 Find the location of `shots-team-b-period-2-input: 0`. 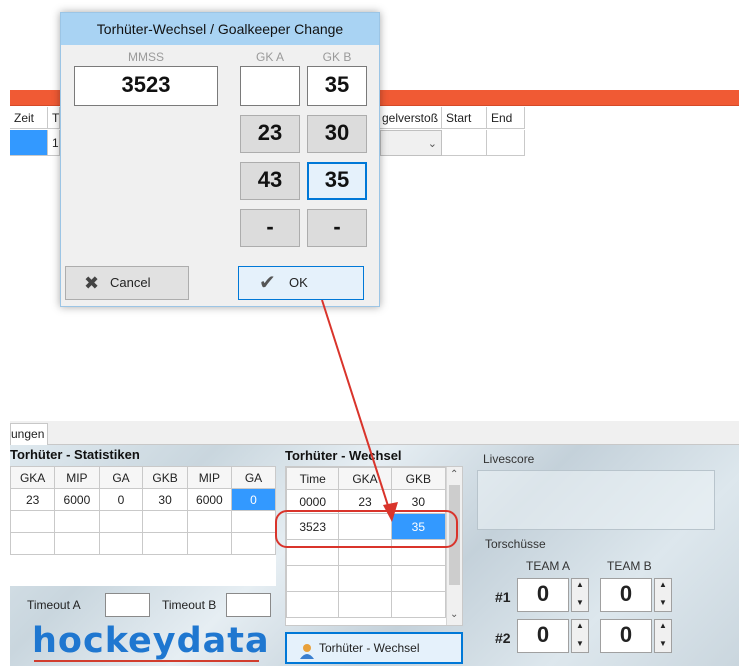

shots-team-b-period-2-input: 0 is located at coordinates (626, 636).